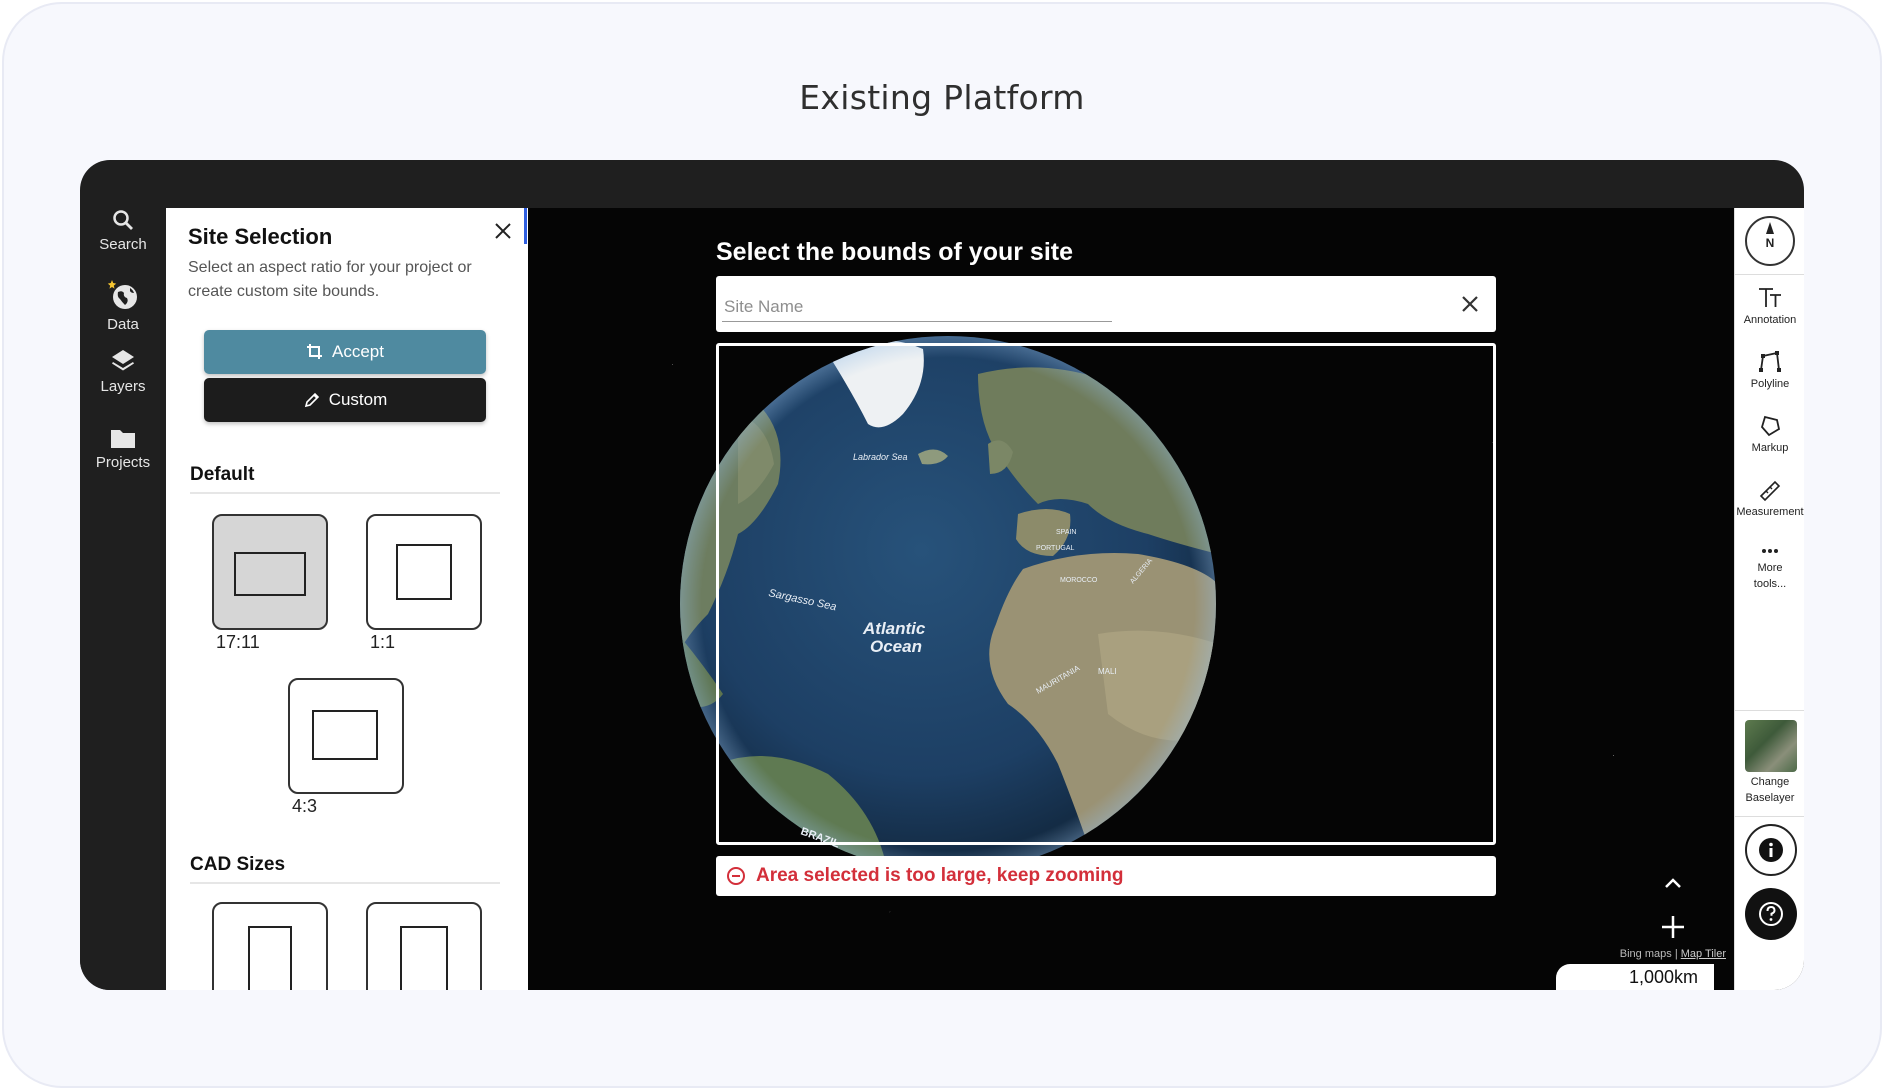  Describe the element at coordinates (1703, 954) in the screenshot. I see `maptiler-link: Map Tiler` at that location.